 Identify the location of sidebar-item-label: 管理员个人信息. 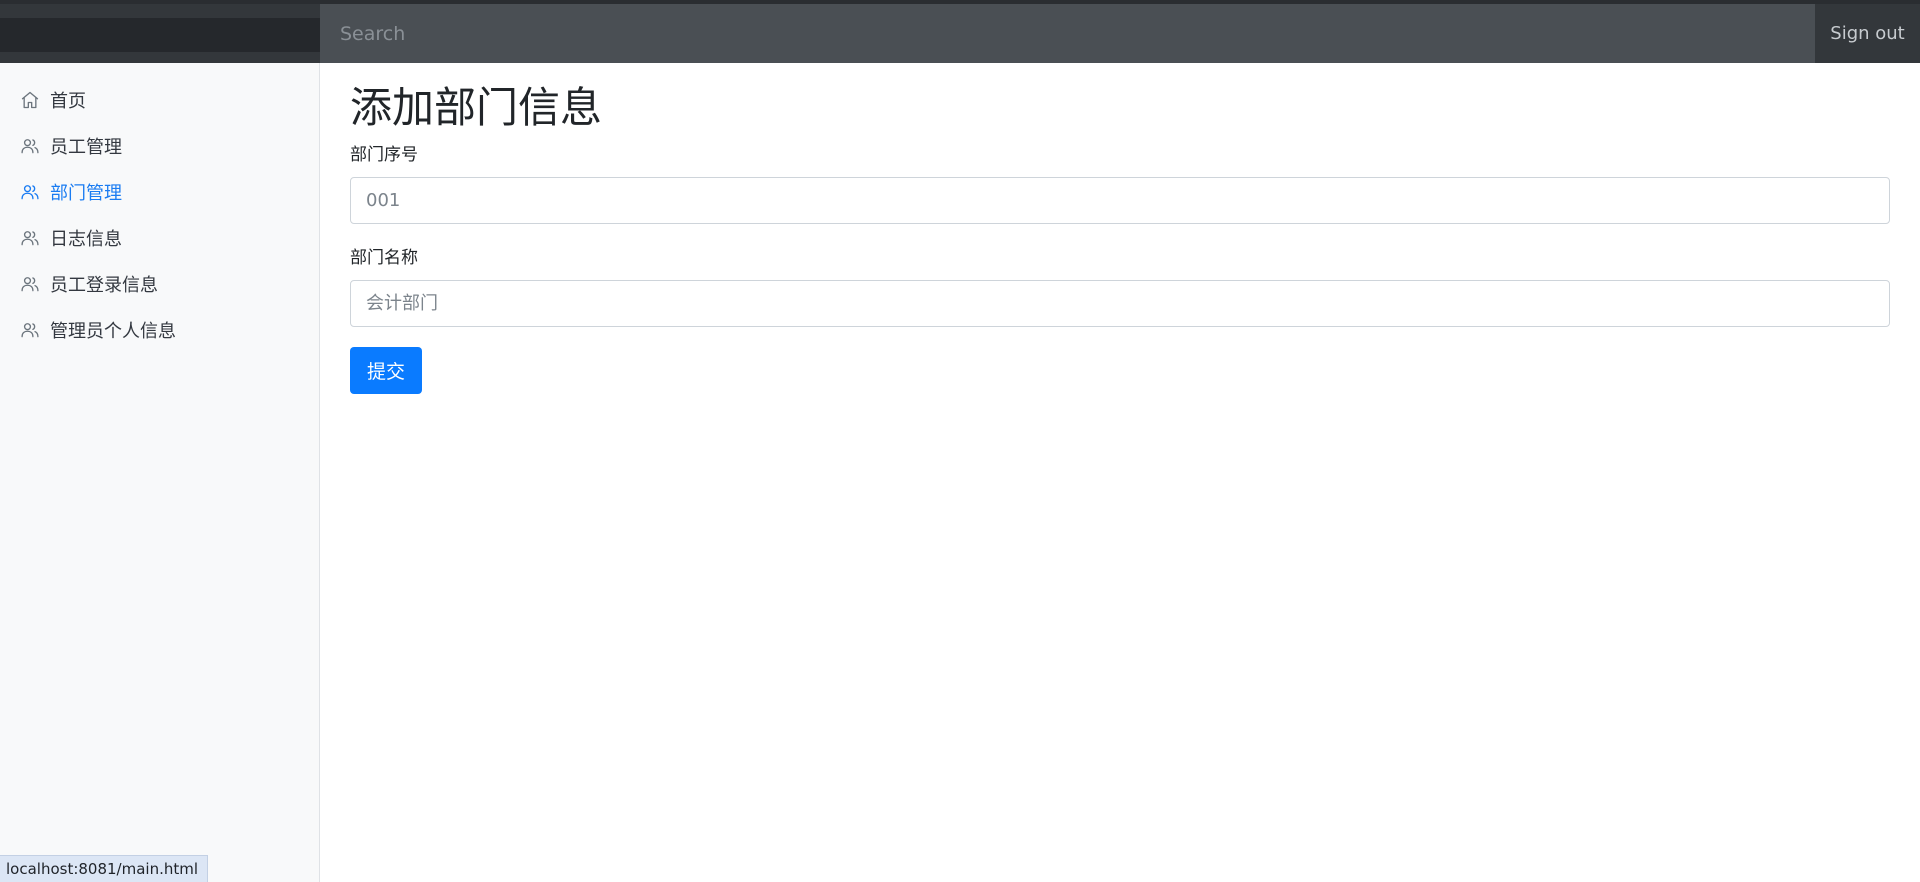
(113, 331).